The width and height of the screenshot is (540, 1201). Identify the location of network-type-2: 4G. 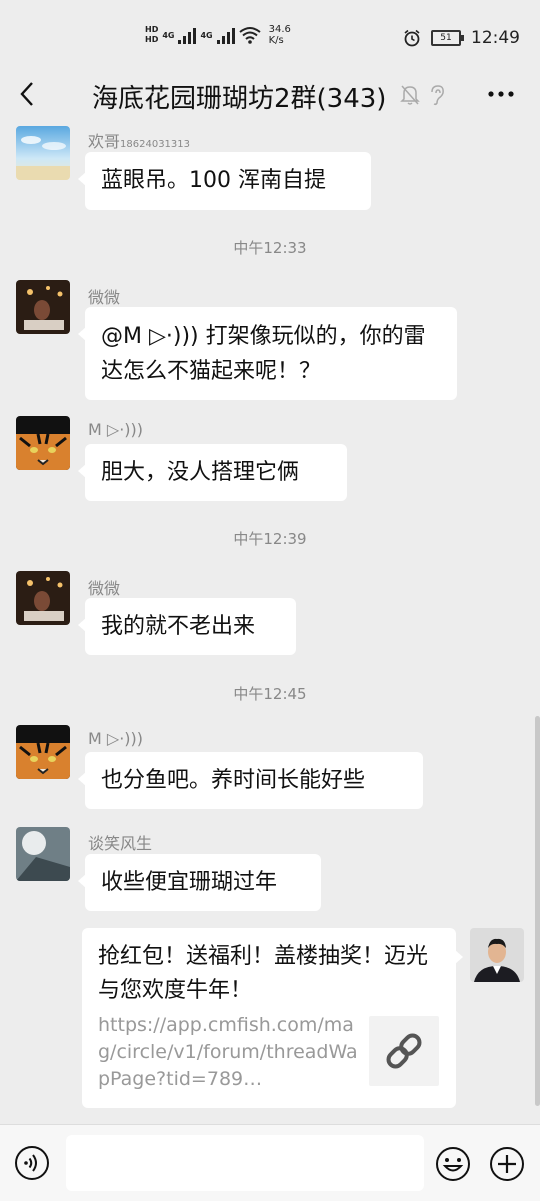
(206, 35).